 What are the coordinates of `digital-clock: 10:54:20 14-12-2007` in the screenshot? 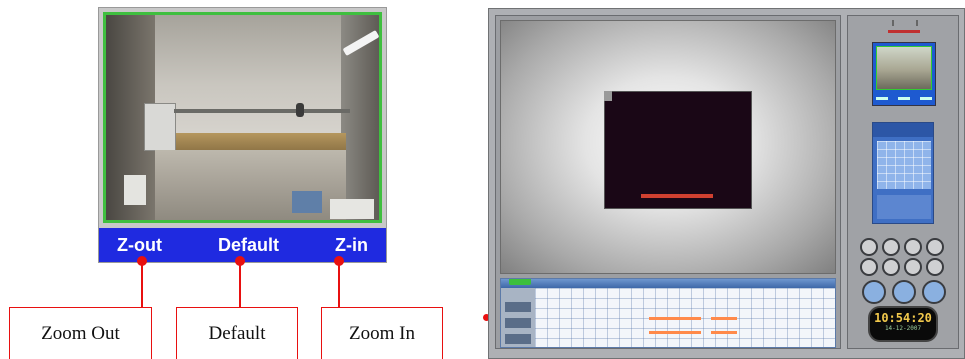 It's located at (903, 324).